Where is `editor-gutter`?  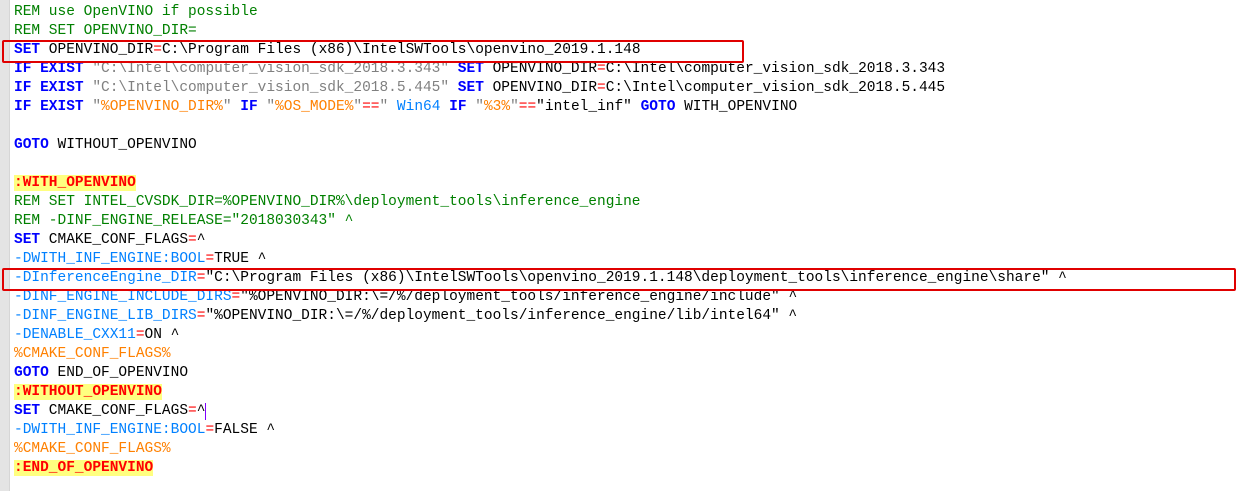
editor-gutter is located at coordinates (5, 245).